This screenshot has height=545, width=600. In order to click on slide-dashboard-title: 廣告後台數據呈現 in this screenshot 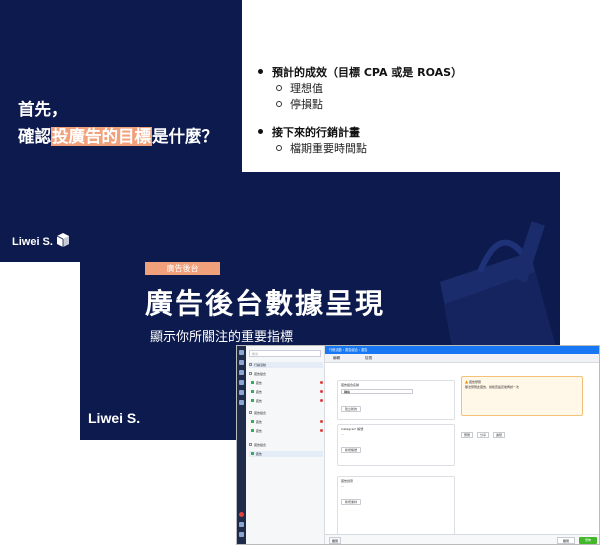, I will do `click(265, 303)`.